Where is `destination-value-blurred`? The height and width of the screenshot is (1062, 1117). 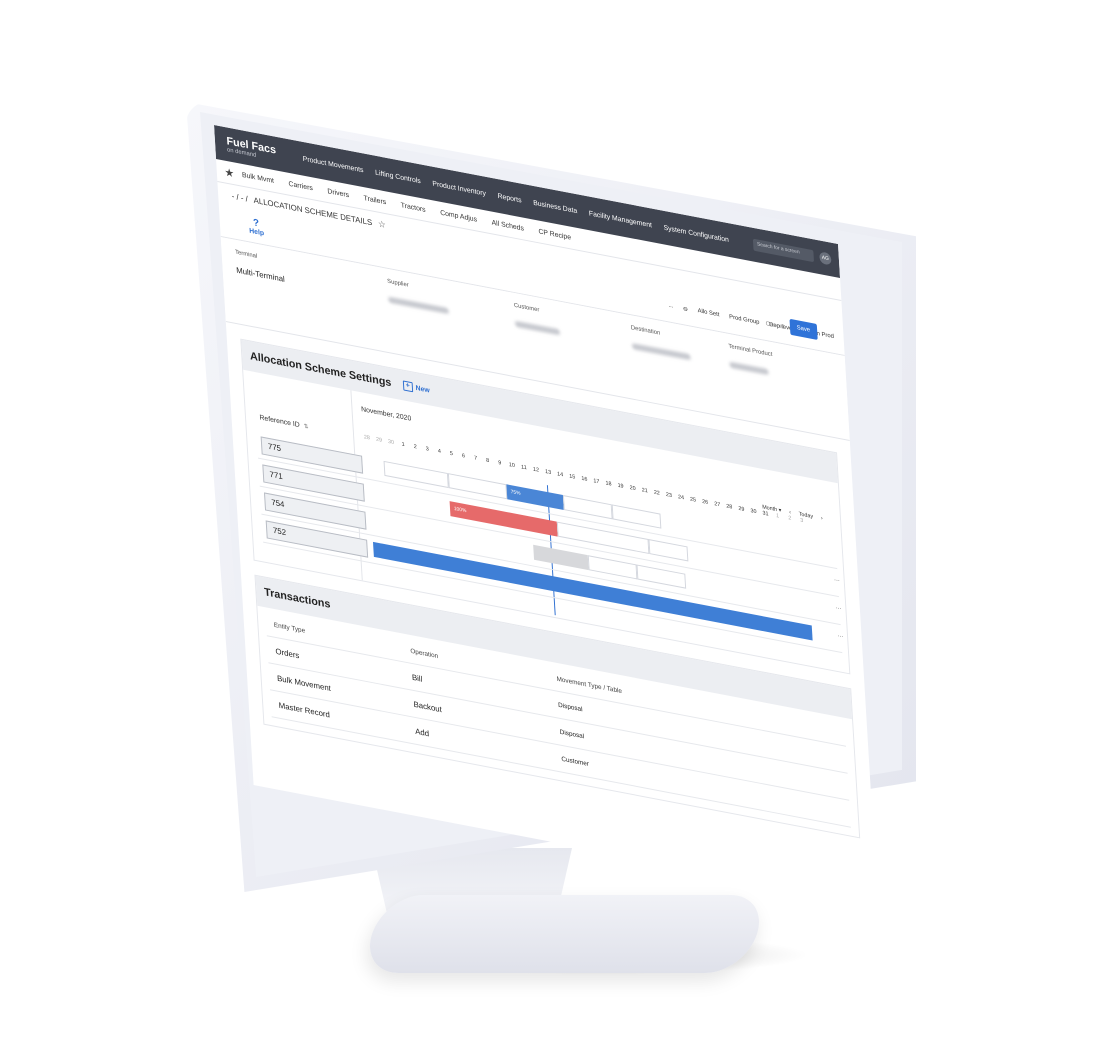
destination-value-blurred is located at coordinates (661, 352).